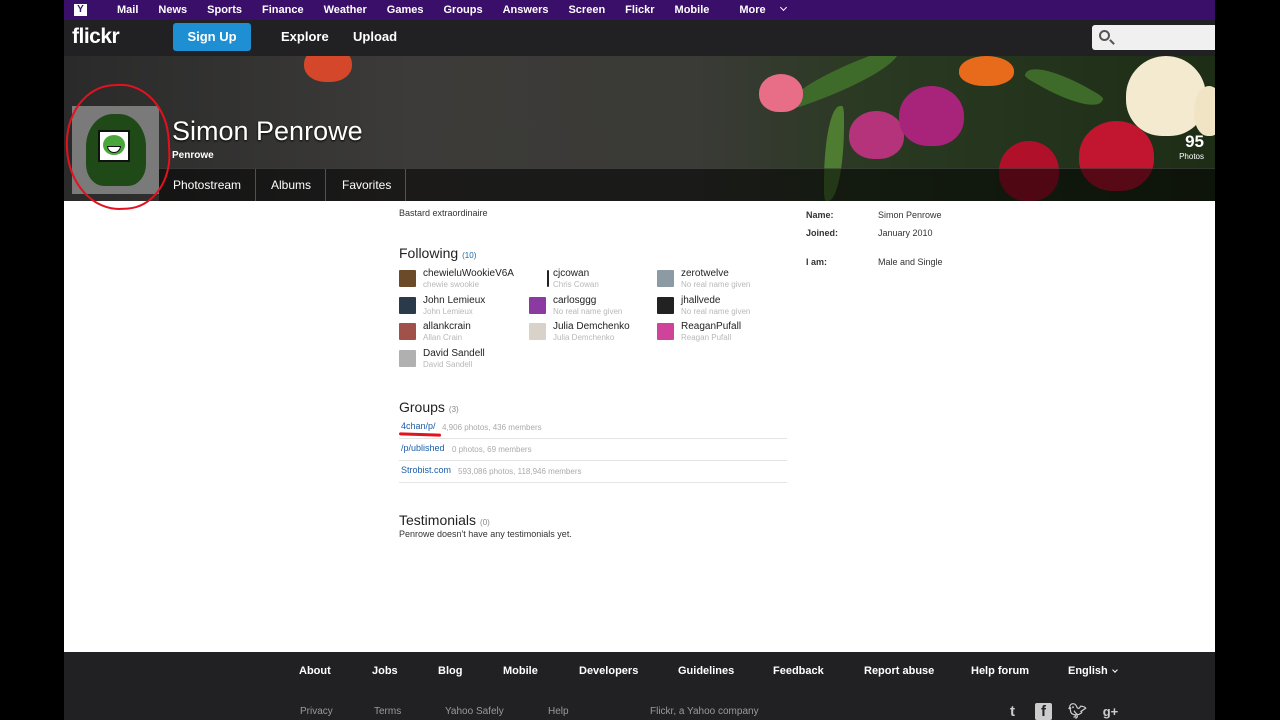 This screenshot has width=1280, height=720. I want to click on yahoo-link-answers: Answers, so click(526, 10).